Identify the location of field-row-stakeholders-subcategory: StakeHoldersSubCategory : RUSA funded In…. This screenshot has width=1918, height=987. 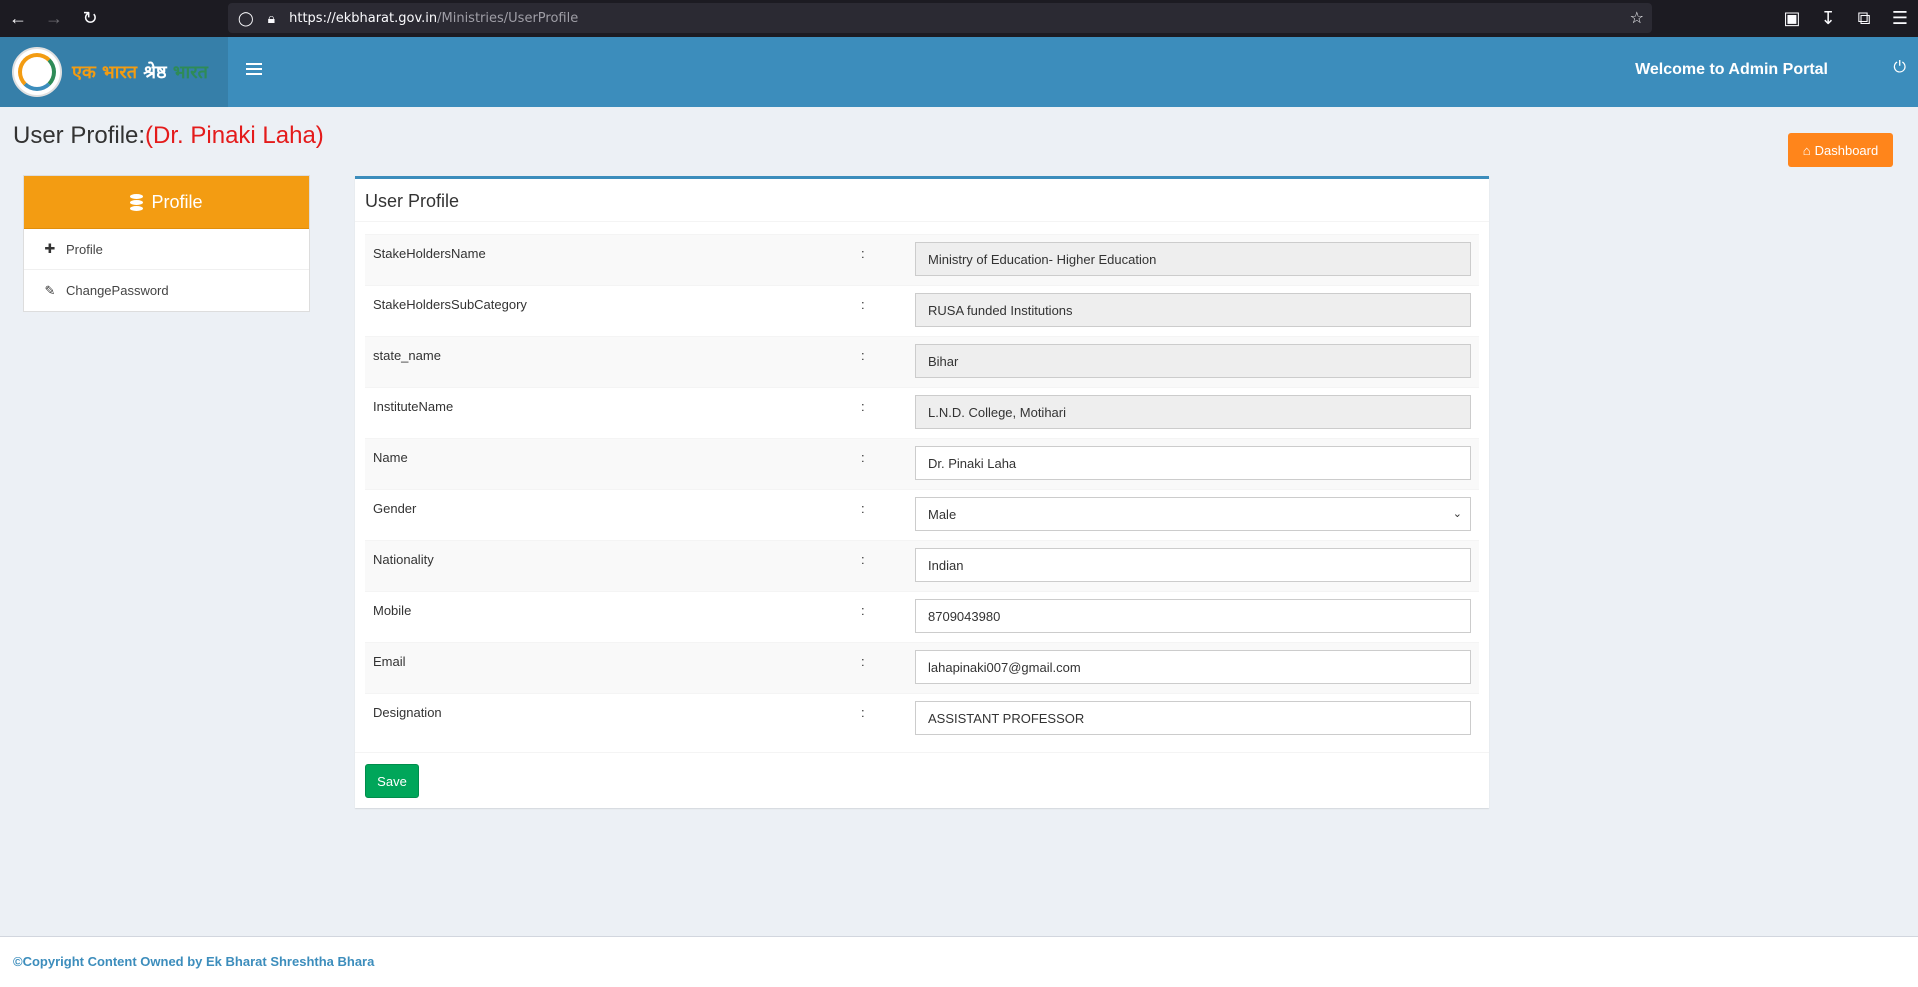
(922, 310).